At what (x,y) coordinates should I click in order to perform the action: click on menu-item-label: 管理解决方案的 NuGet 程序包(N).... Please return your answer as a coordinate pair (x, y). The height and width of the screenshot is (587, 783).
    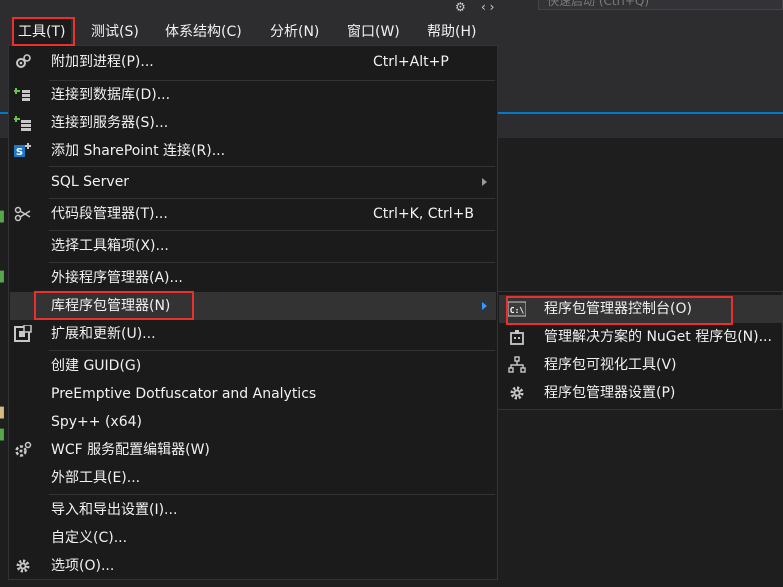
    Looking at the image, I should click on (658, 337).